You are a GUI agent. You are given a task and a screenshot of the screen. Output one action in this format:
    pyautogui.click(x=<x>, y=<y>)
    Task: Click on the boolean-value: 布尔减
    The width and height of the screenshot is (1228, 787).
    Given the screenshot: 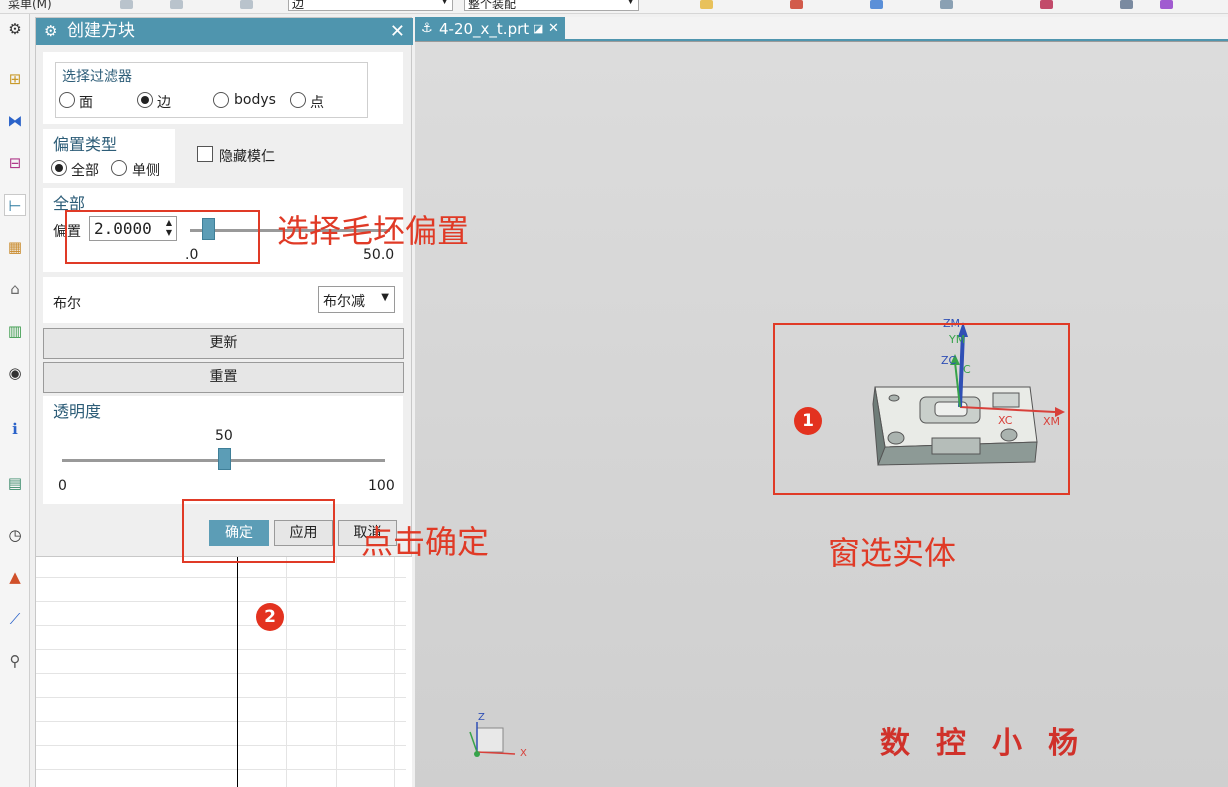 What is the action you would take?
    pyautogui.click(x=344, y=302)
    